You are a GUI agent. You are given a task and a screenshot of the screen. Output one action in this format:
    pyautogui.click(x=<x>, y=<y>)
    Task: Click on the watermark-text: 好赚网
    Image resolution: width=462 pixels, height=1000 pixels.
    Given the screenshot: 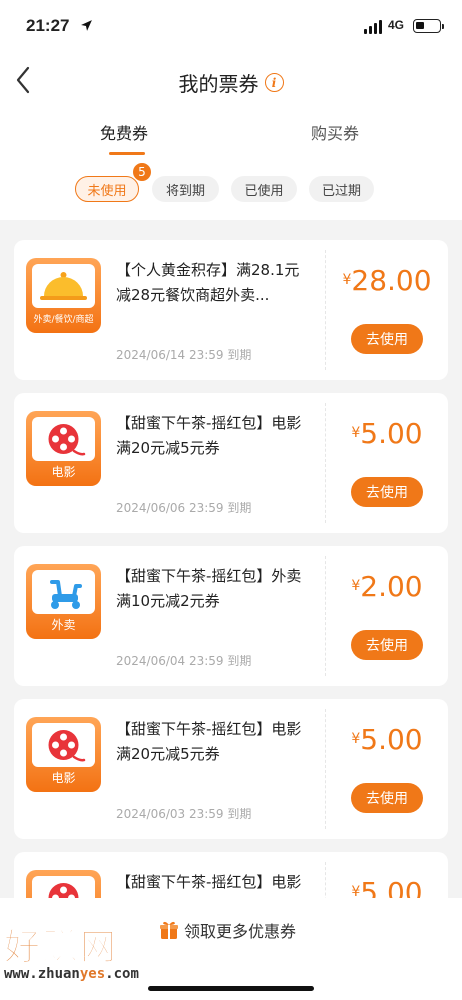 What is the action you would take?
    pyautogui.click(x=61, y=948)
    